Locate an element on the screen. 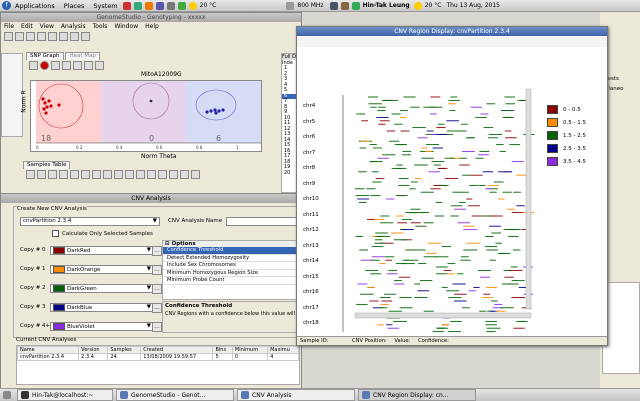 The height and width of the screenshot is (401, 640). pointer-icon is located at coordinates (33, 65).